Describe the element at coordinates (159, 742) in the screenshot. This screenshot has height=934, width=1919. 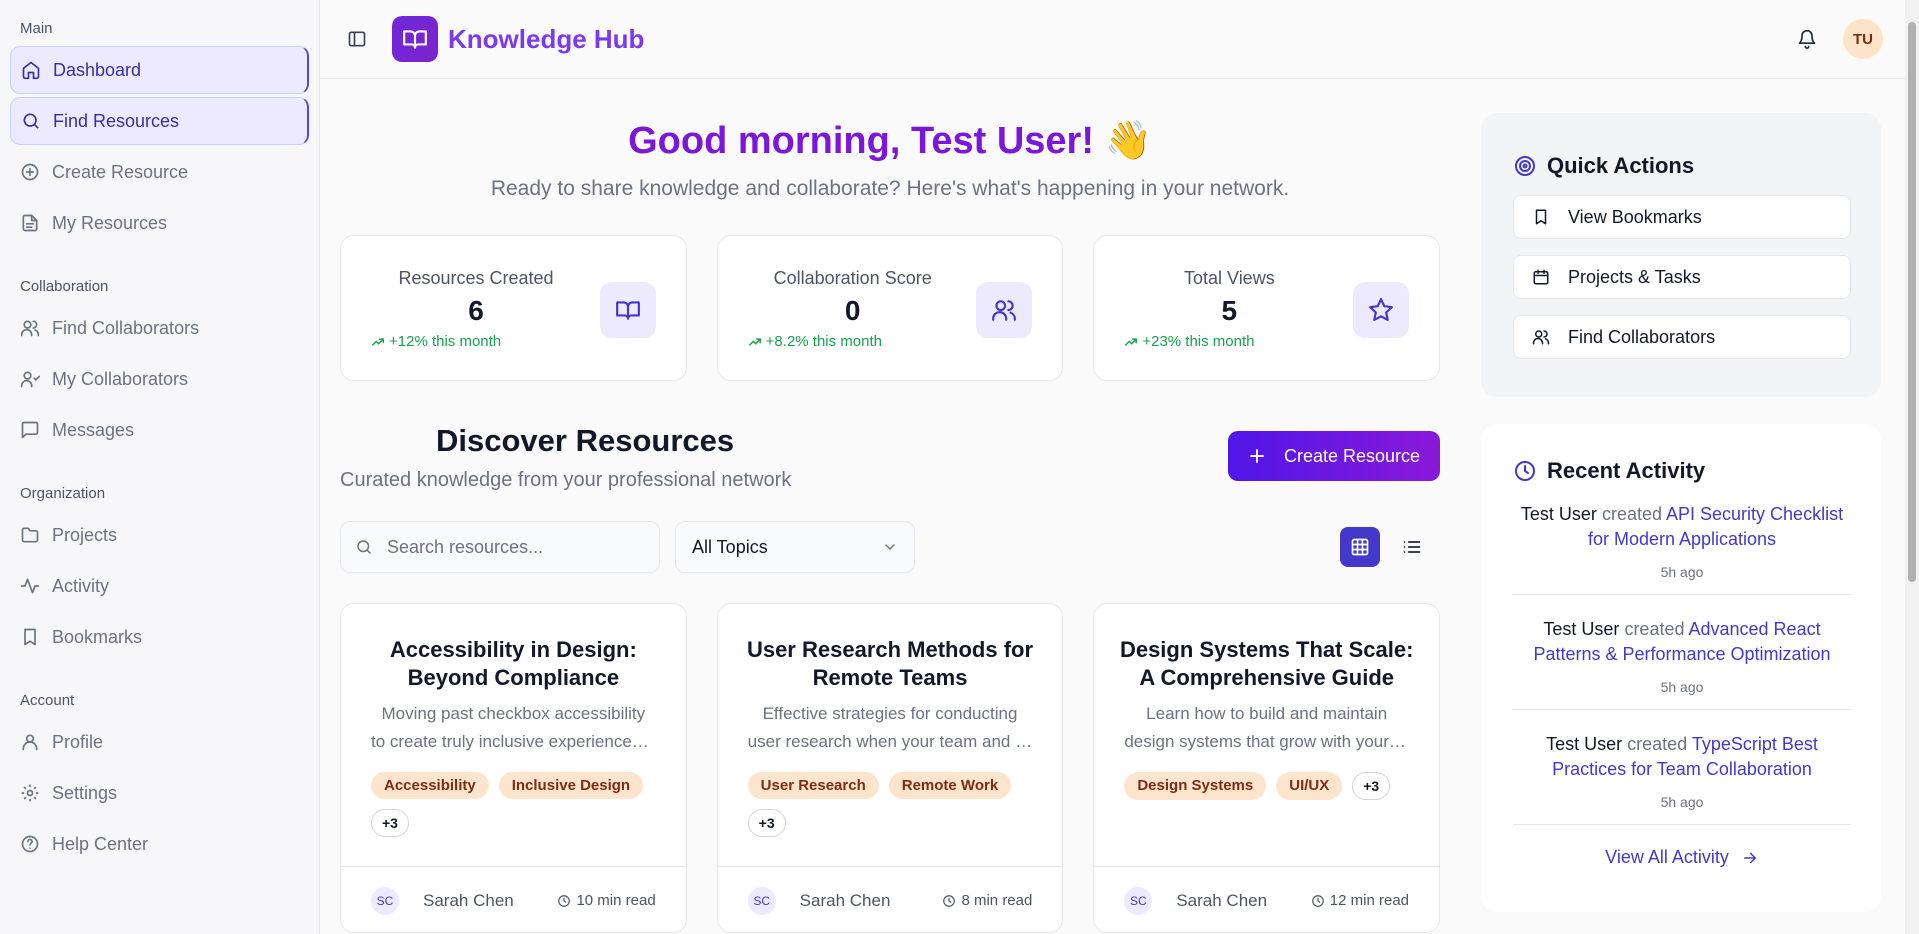
I see `sidebar-item-profile: Profile` at that location.